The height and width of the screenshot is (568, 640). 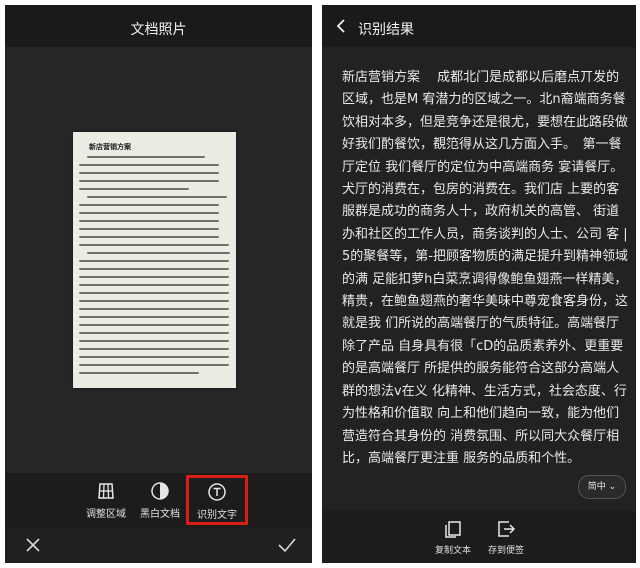 I want to click on document-photo: 新店营销方案, so click(x=154, y=260).